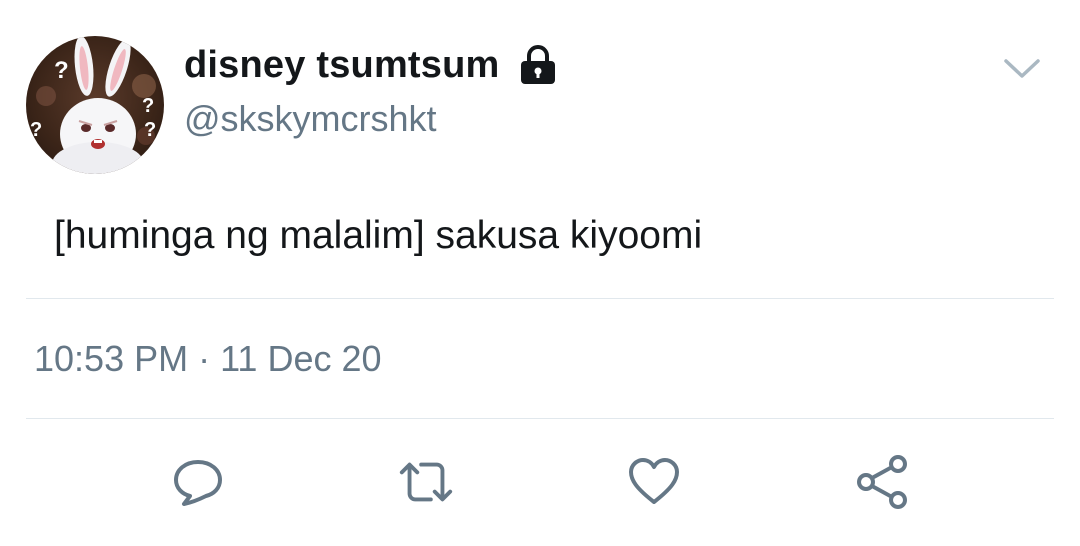  I want to click on retweet-button, so click(426, 482).